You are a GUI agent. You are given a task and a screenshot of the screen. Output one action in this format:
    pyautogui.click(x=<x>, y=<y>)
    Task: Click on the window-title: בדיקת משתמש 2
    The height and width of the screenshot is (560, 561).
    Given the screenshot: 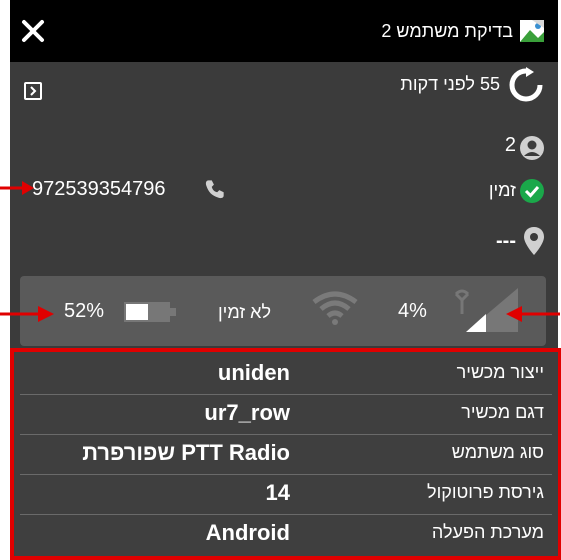 What is the action you would take?
    pyautogui.click(x=447, y=31)
    